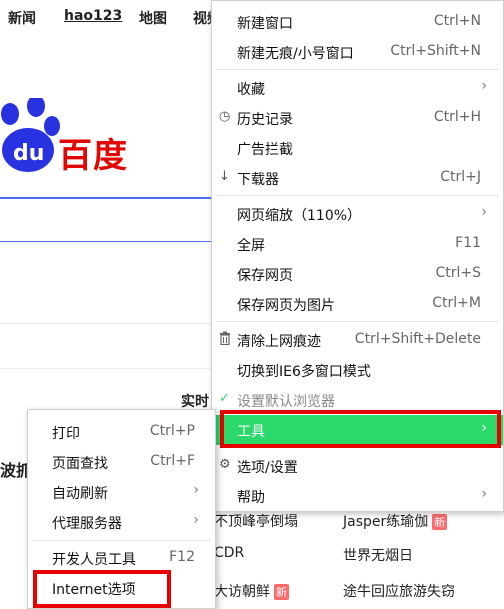 The height and width of the screenshot is (609, 504). What do you see at coordinates (225, 116) in the screenshot?
I see `clock-icon: ◷` at bounding box center [225, 116].